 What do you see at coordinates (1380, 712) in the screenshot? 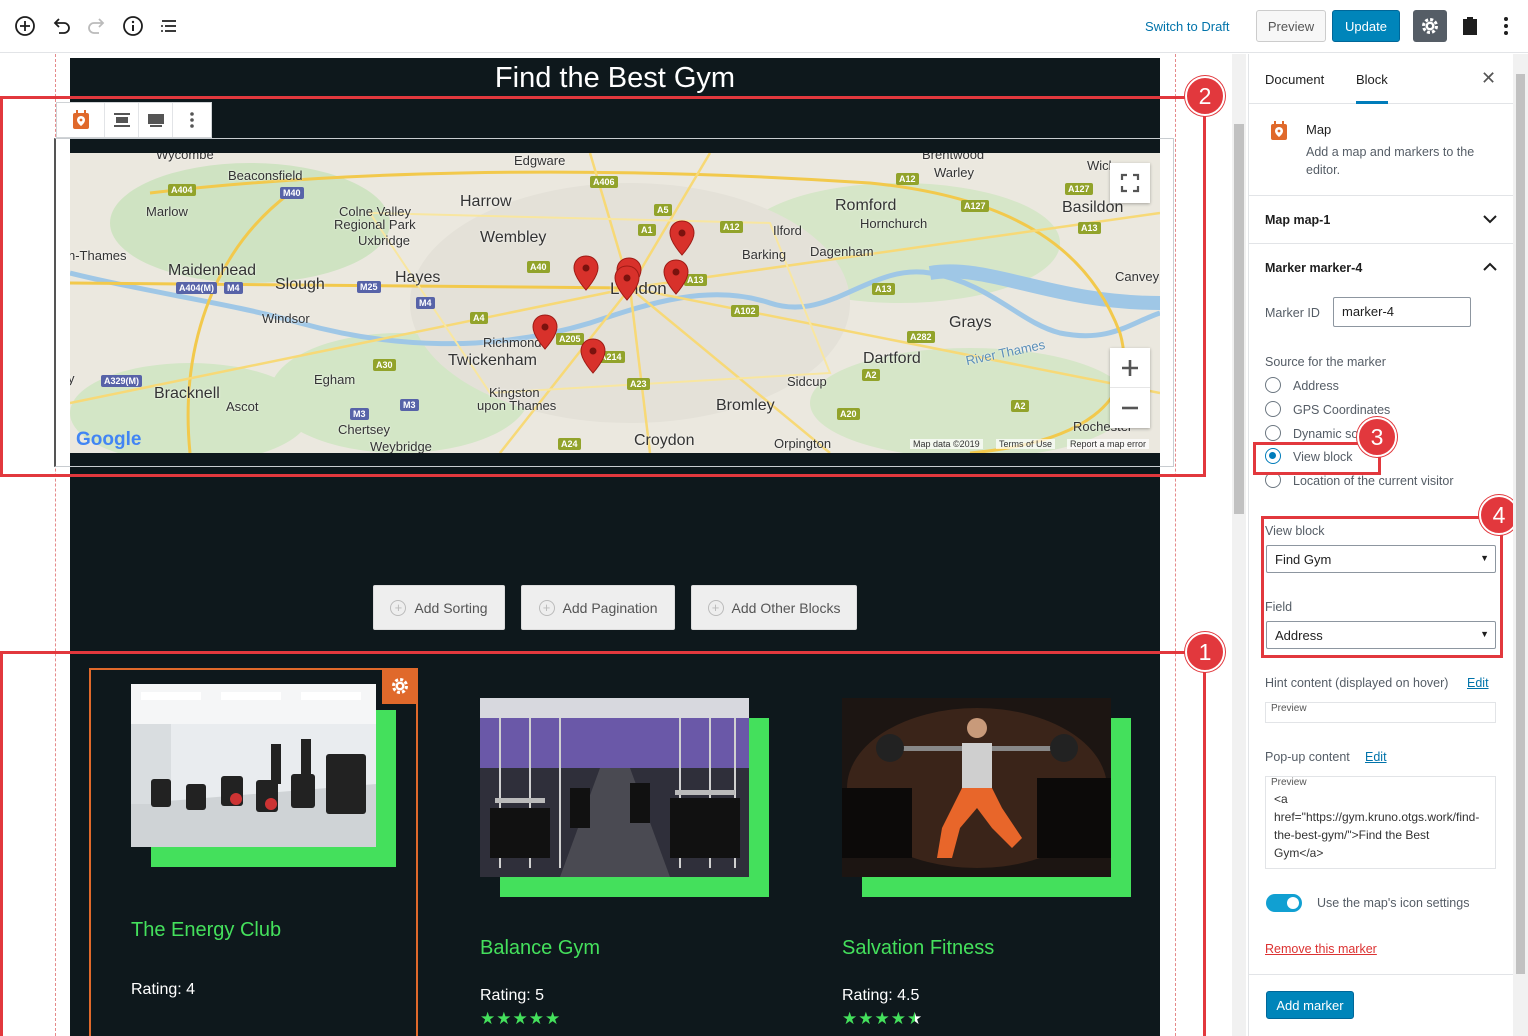
I see `hint-preview-box: Preview` at bounding box center [1380, 712].